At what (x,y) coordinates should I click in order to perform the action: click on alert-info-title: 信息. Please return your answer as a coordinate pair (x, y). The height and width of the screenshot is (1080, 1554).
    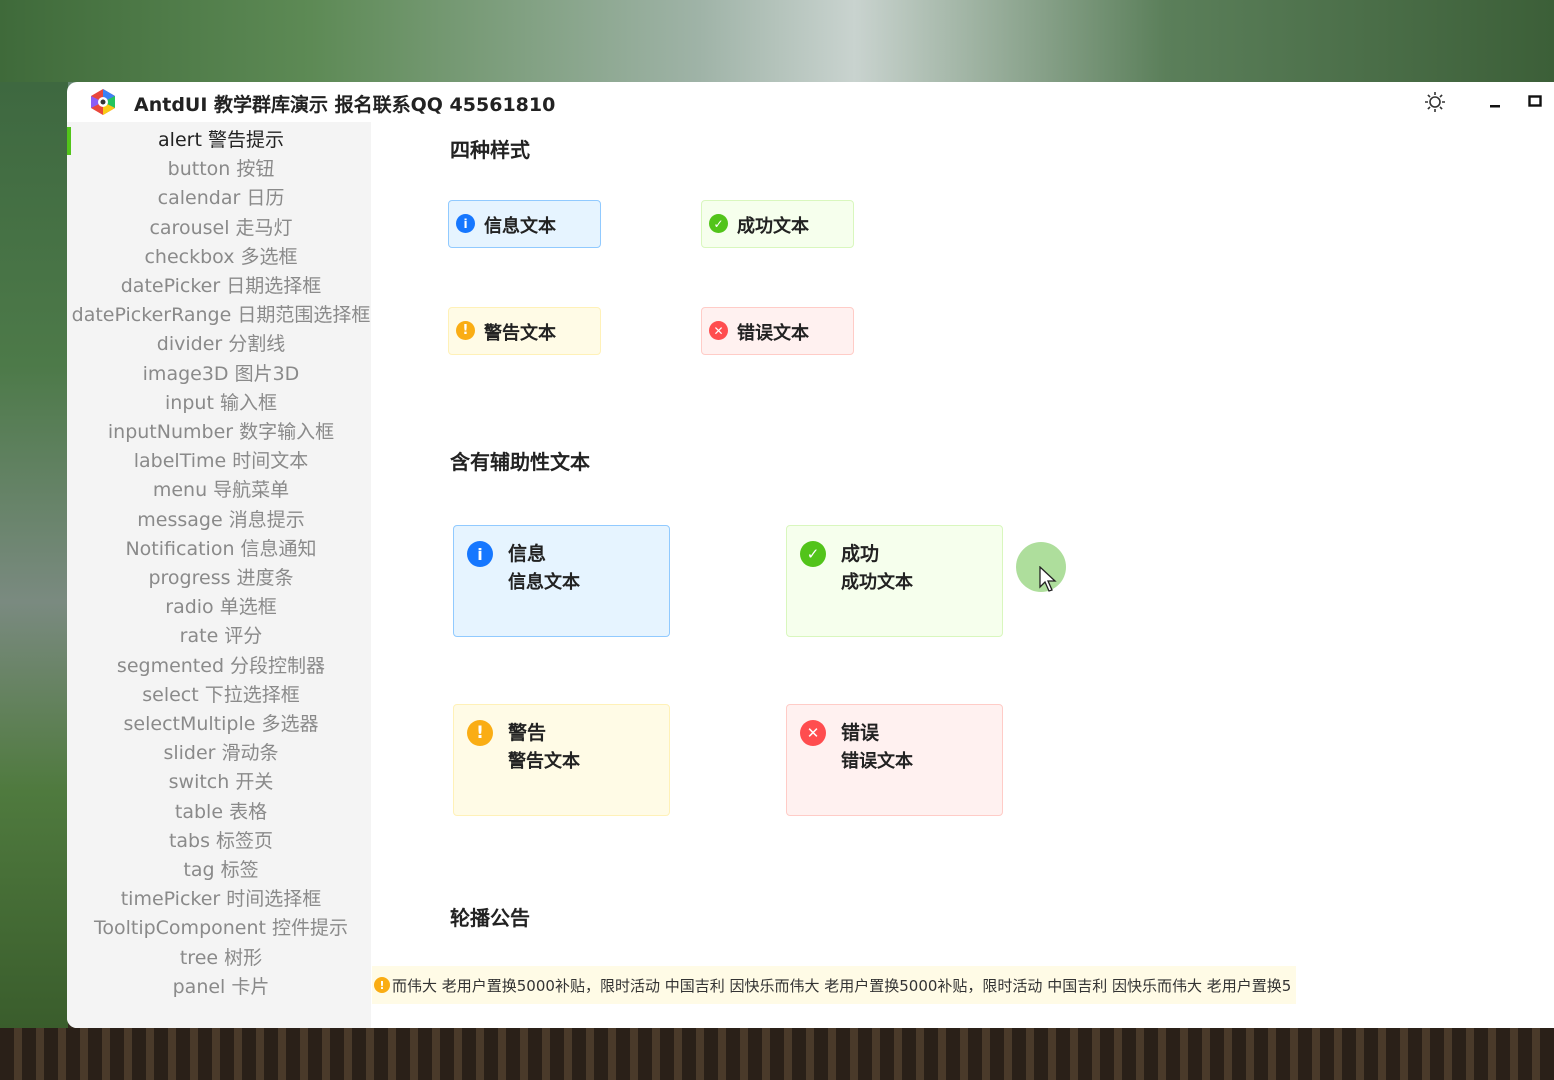
    Looking at the image, I should click on (527, 554).